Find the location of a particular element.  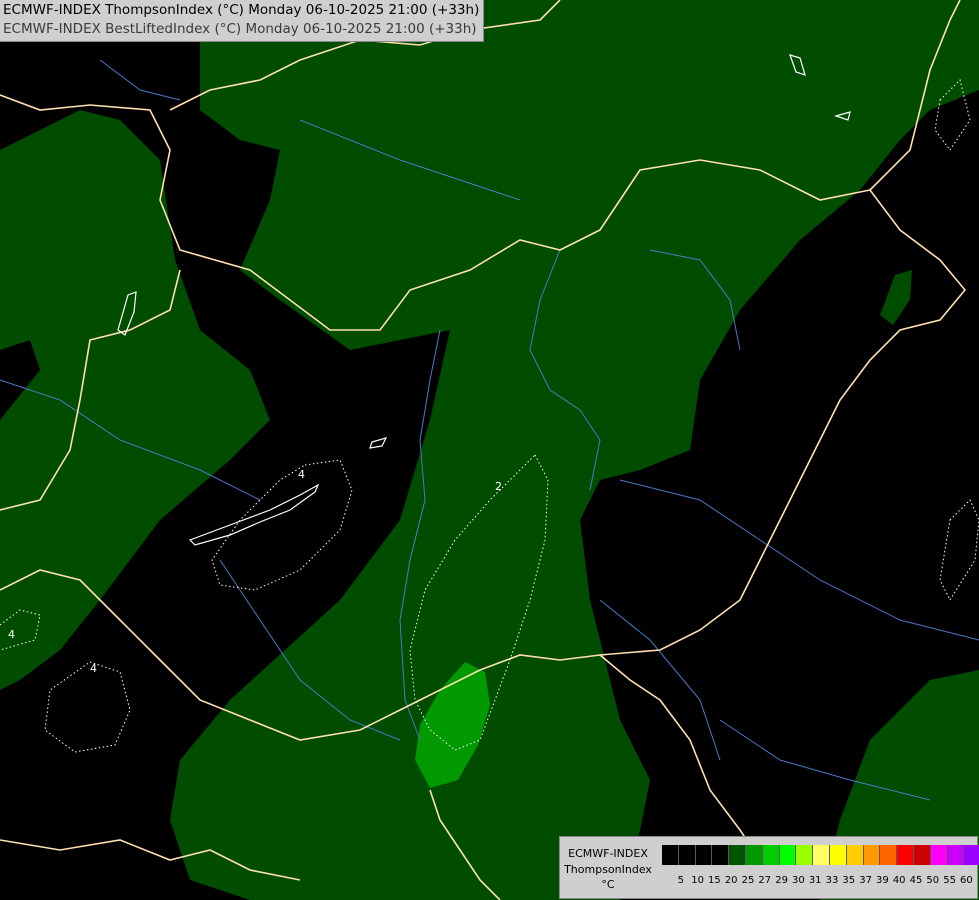

legend-tick: 45 is located at coordinates (916, 880).